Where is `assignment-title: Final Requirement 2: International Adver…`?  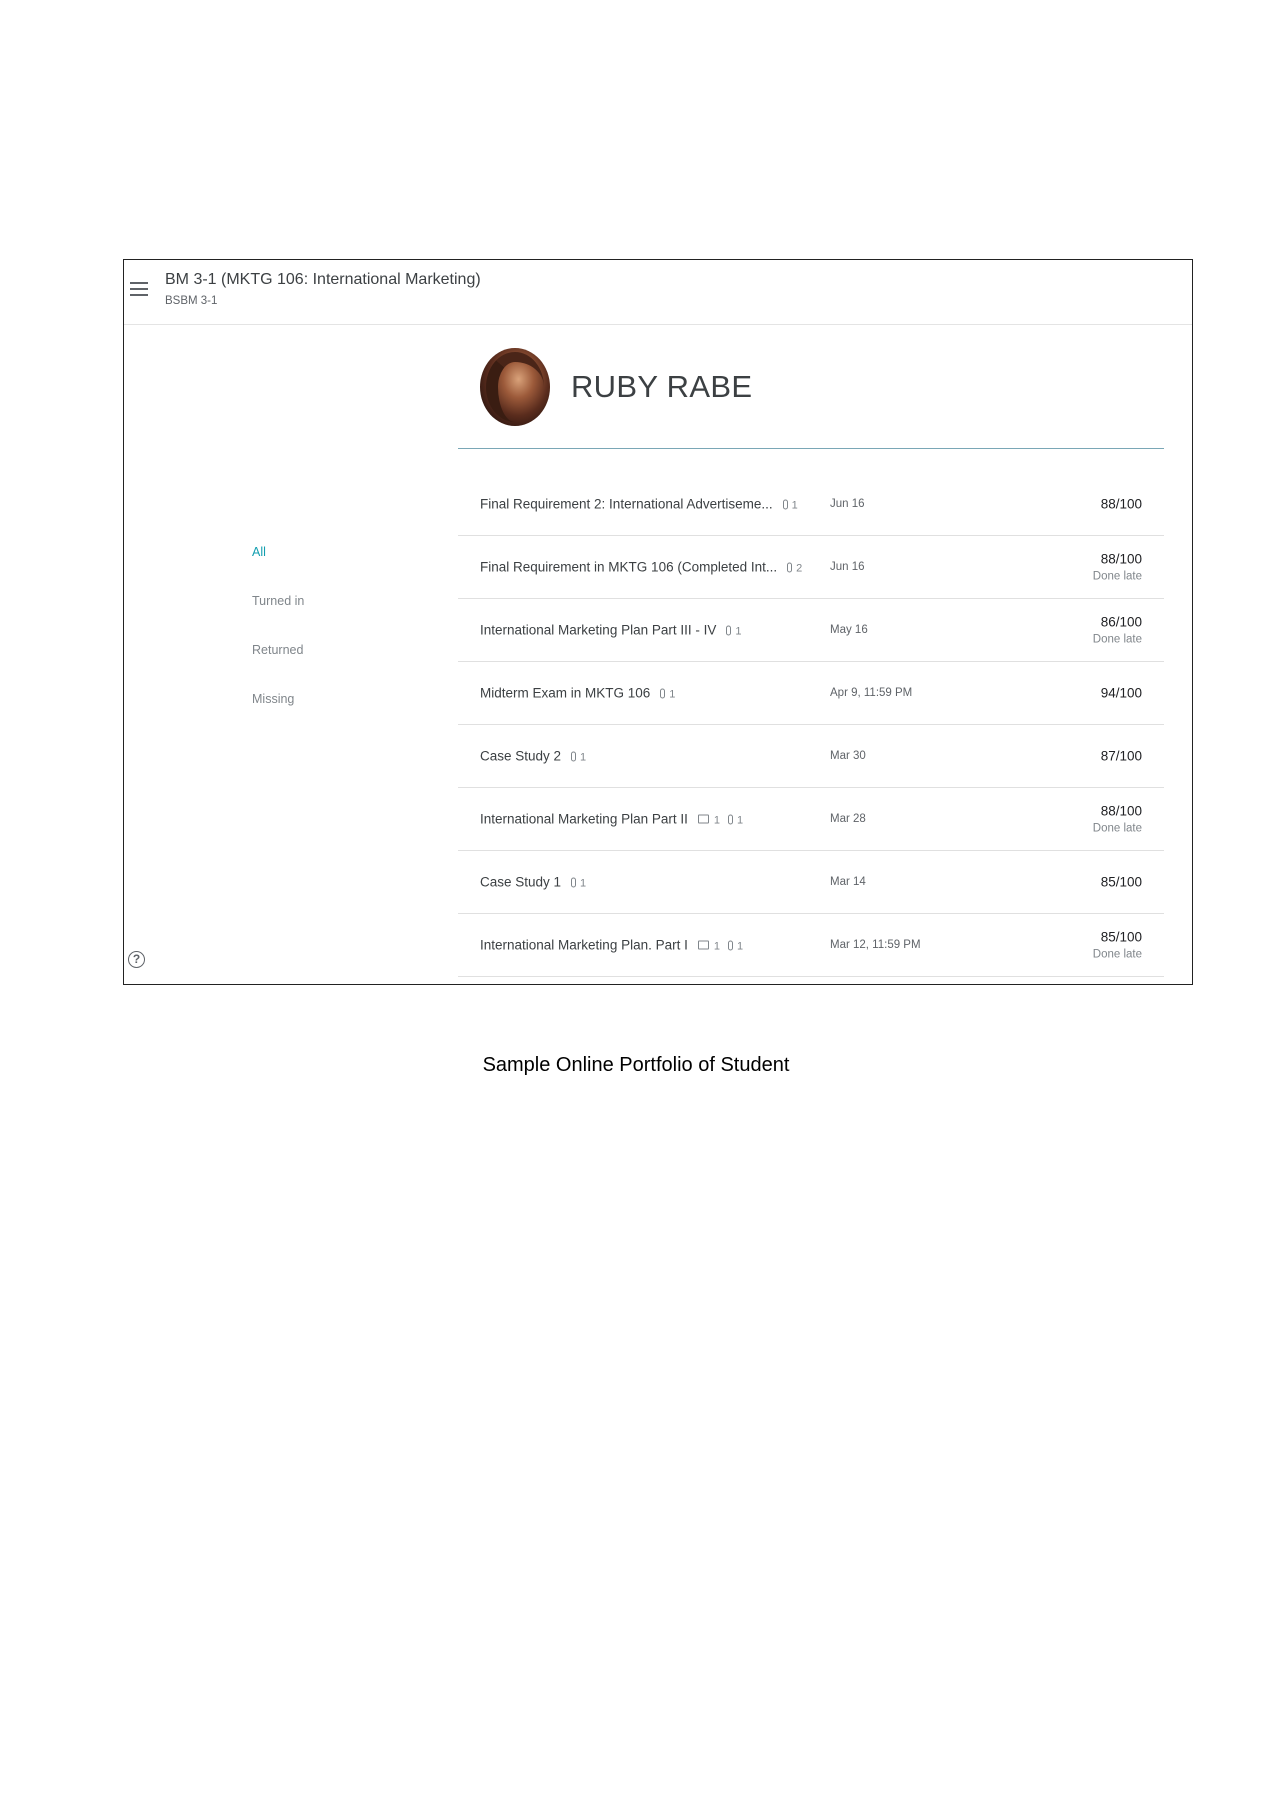
assignment-title: Final Requirement 2: International Adver… is located at coordinates (626, 504).